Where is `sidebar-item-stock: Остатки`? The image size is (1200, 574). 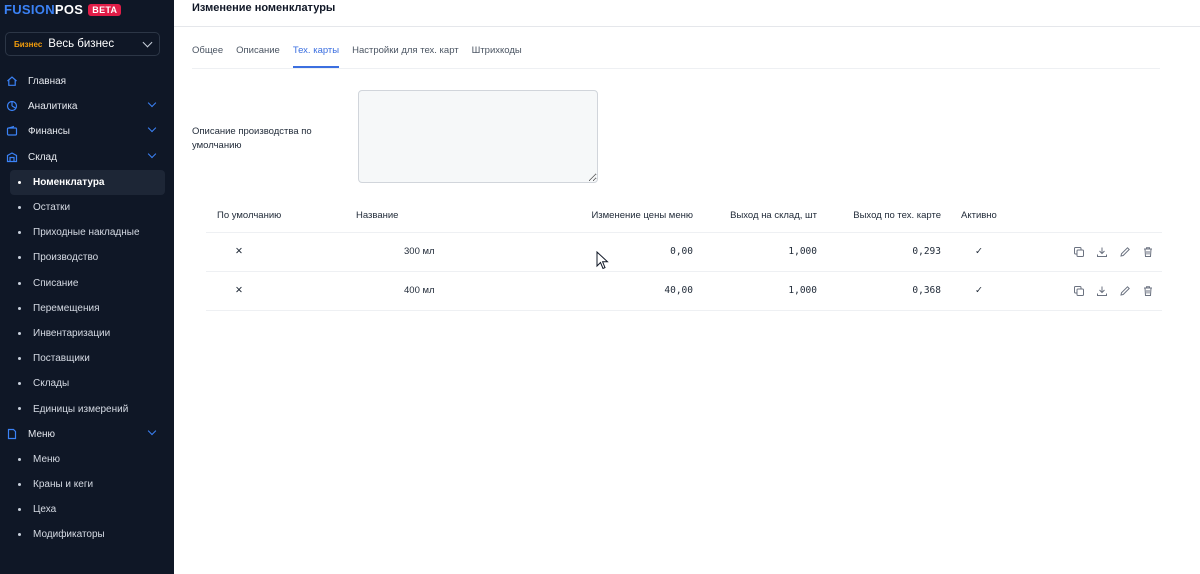
sidebar-item-stock: Остатки is located at coordinates (87, 207).